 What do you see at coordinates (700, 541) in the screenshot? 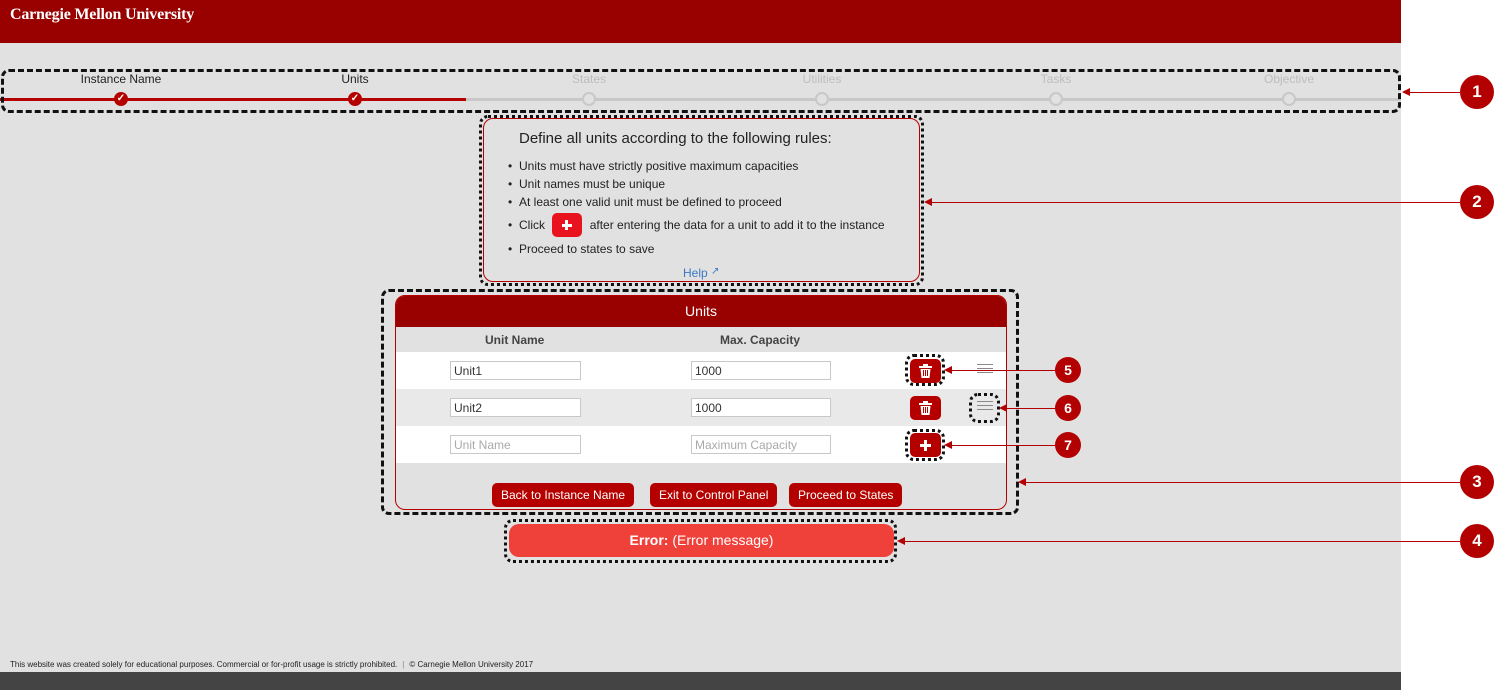
I see `callout-outline-error` at bounding box center [700, 541].